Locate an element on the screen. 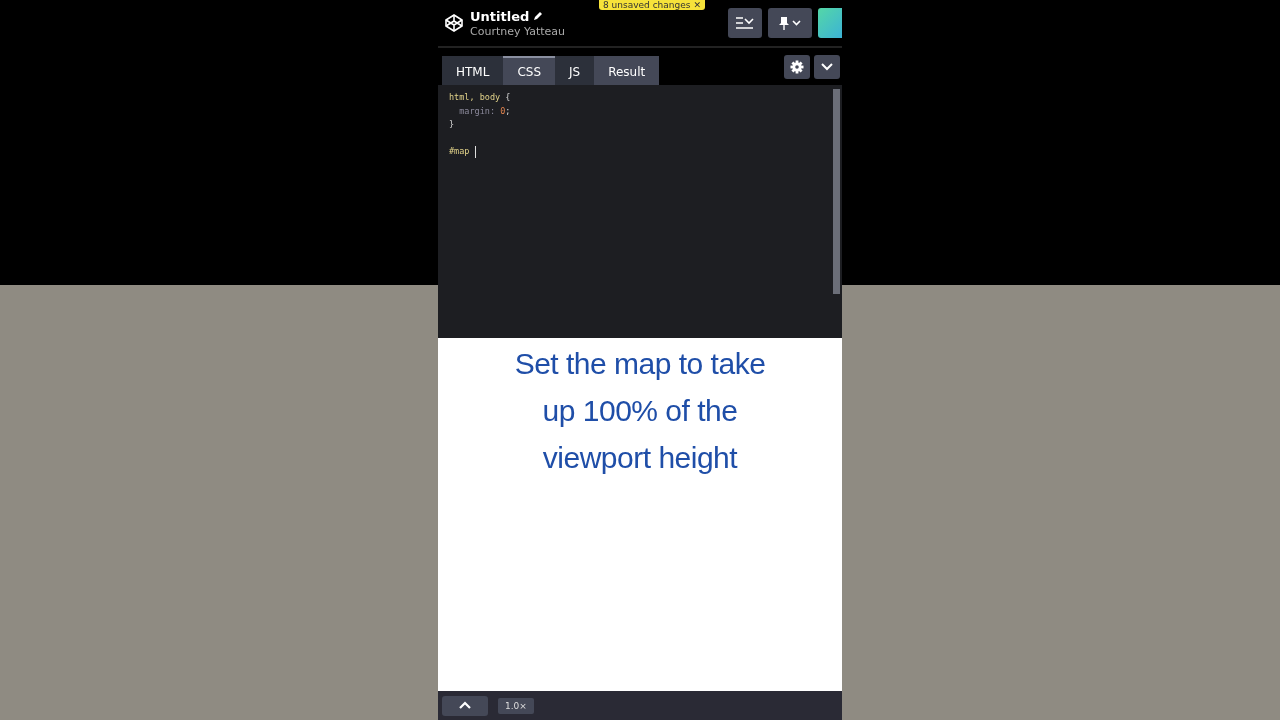  expand-button is located at coordinates (465, 705).